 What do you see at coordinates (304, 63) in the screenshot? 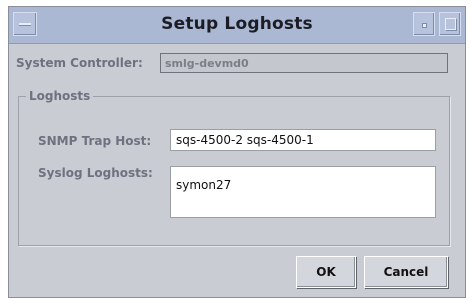
I see `system-controller-field: smlg-devmd0` at bounding box center [304, 63].